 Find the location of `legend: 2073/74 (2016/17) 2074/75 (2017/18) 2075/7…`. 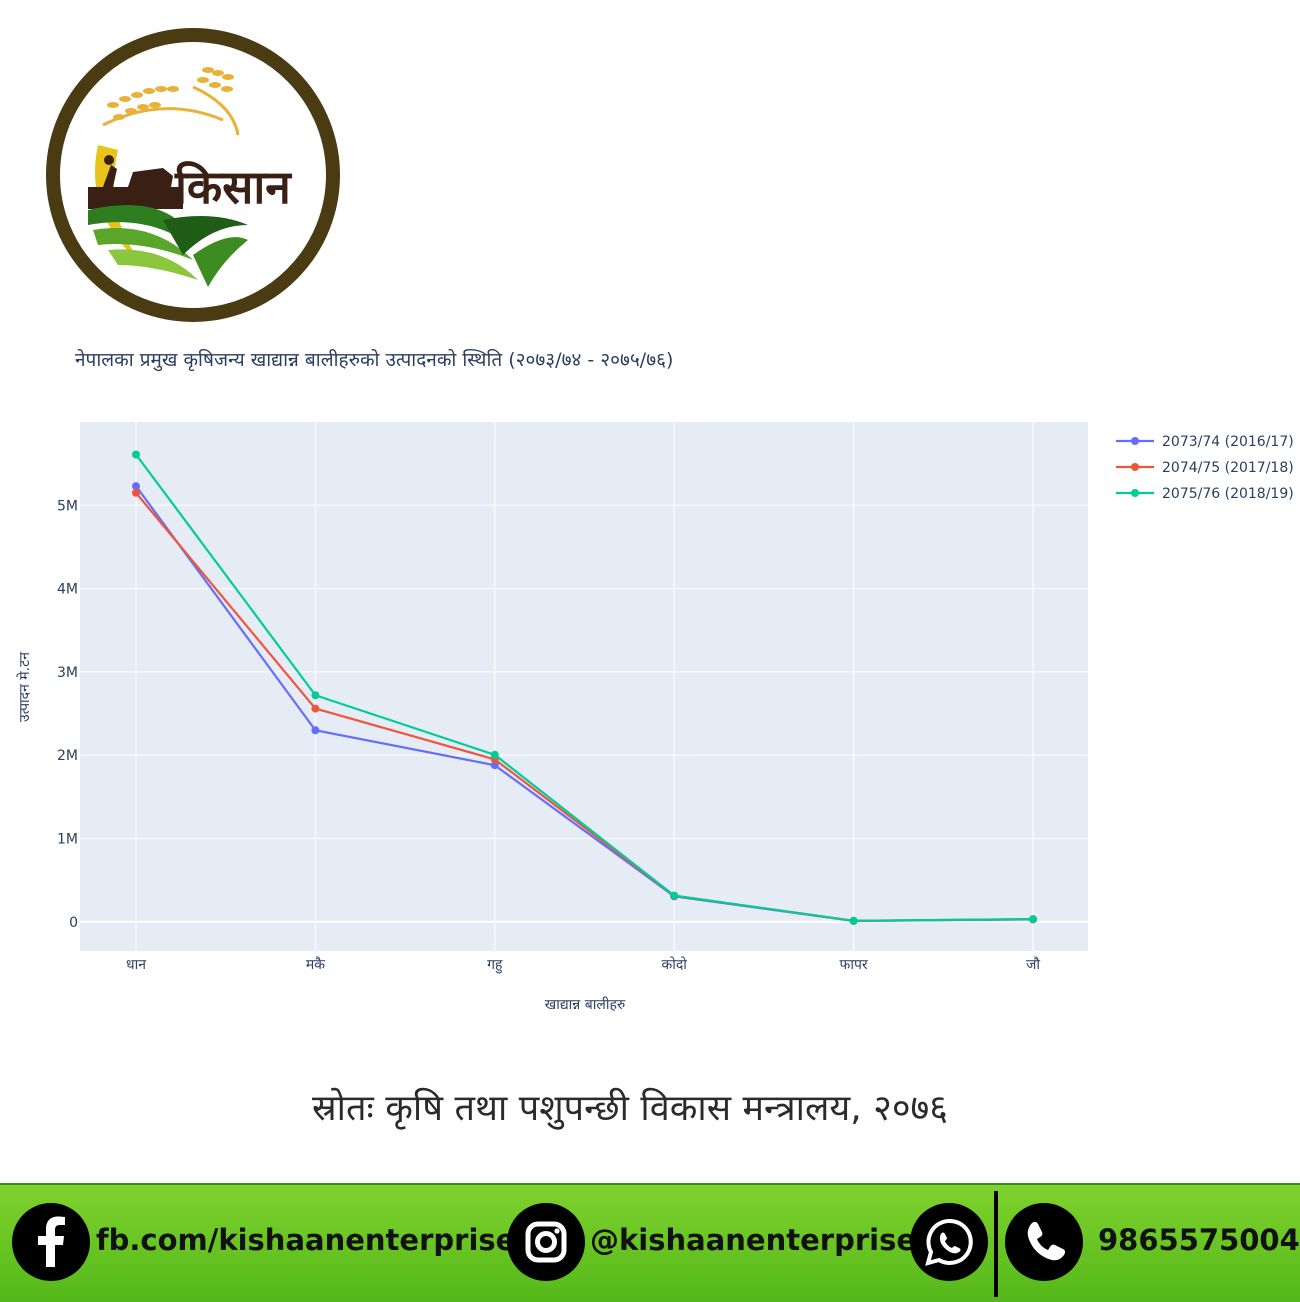

legend: 2073/74 (2016/17) 2074/75 (2017/18) 2075/7… is located at coordinates (1205, 468).